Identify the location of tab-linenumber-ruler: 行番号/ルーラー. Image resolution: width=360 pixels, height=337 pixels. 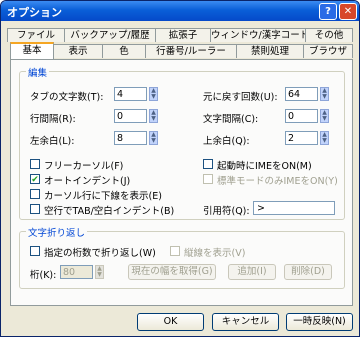
(191, 51).